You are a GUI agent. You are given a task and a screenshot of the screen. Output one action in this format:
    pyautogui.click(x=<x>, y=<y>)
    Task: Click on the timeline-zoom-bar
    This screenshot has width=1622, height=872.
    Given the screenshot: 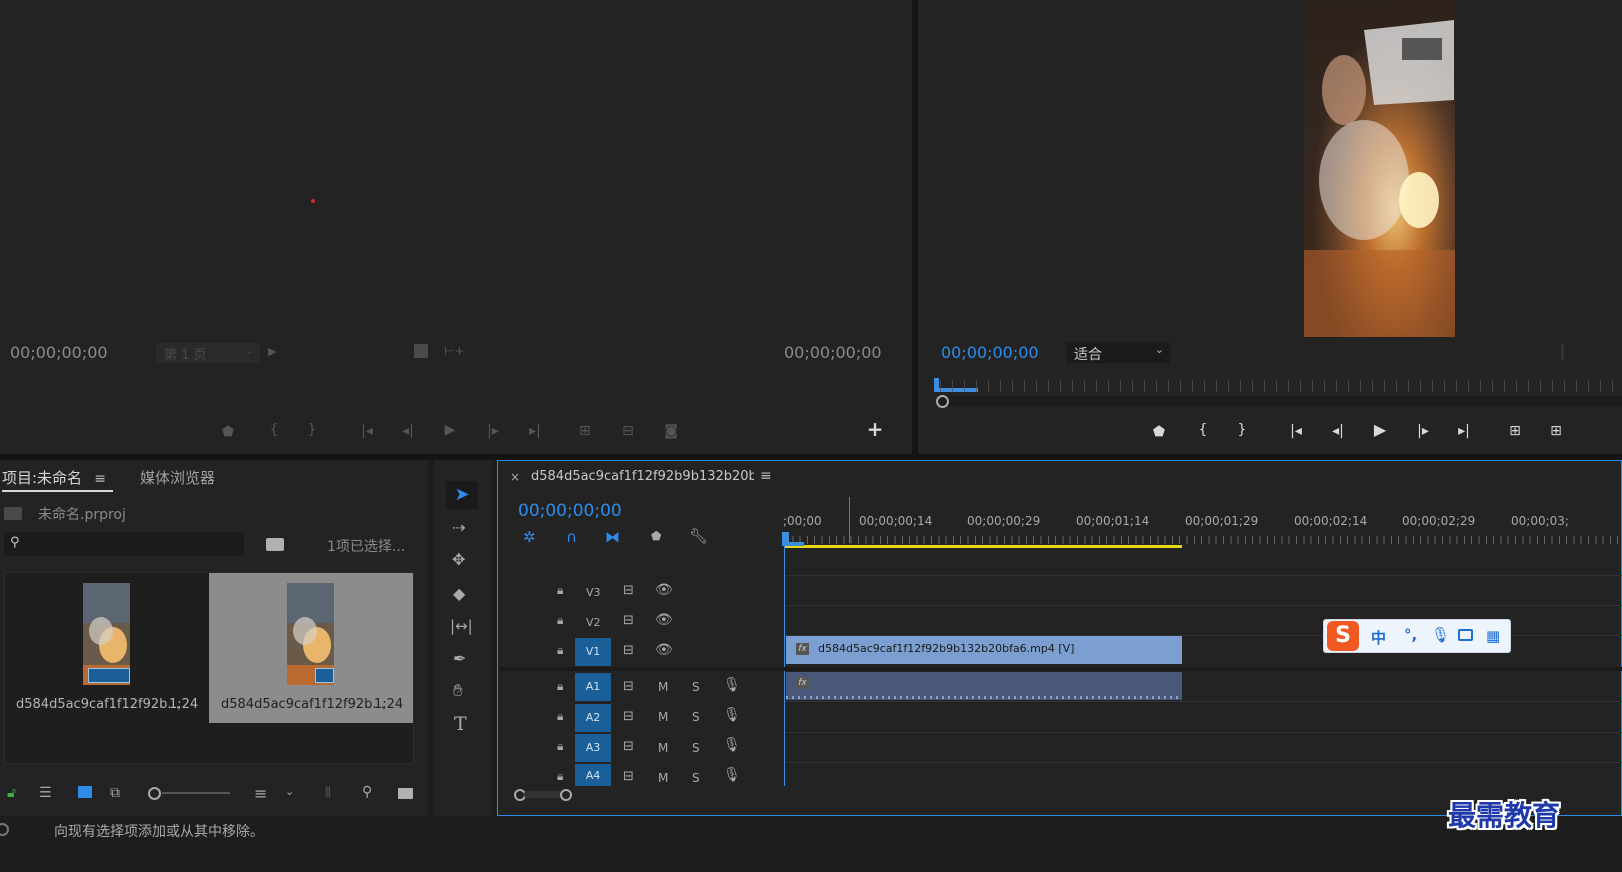 What is the action you would take?
    pyautogui.click(x=543, y=794)
    